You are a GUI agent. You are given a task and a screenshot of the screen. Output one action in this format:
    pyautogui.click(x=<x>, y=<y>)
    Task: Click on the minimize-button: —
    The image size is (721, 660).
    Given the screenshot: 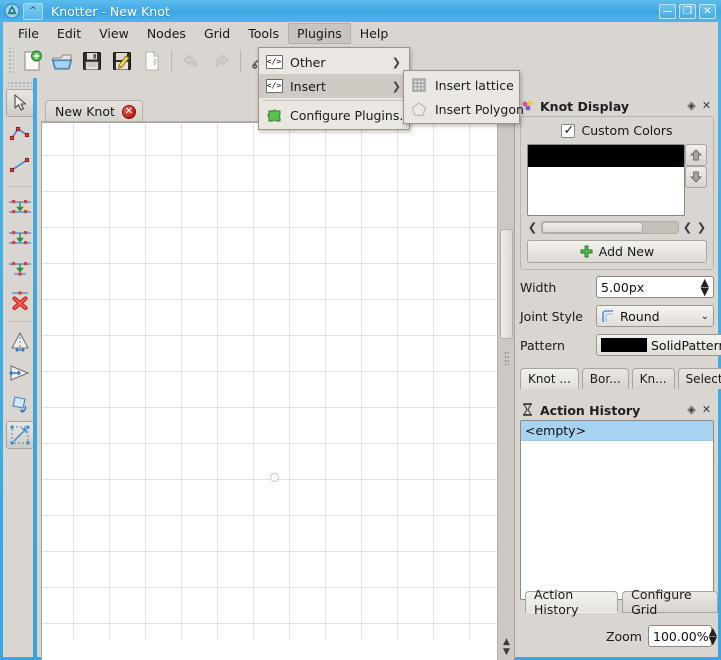 What is the action you would take?
    pyautogui.click(x=667, y=11)
    